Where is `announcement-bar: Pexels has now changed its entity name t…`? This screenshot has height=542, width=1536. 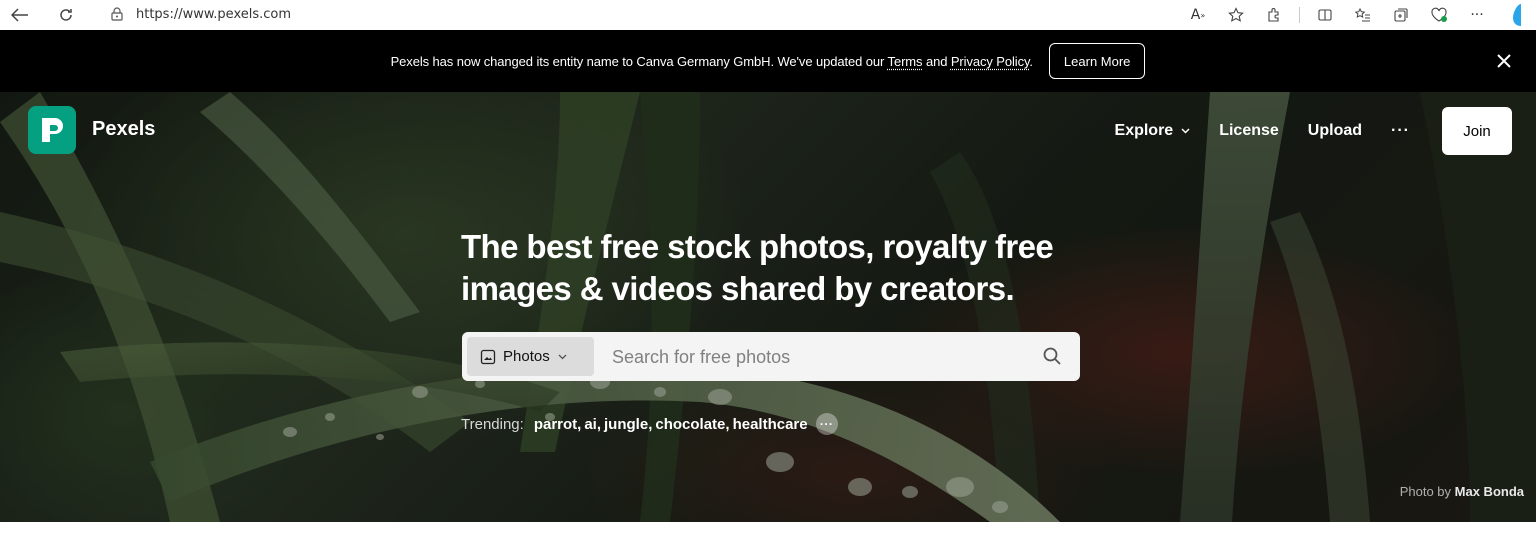
announcement-bar: Pexels has now changed its entity name t… is located at coordinates (768, 61).